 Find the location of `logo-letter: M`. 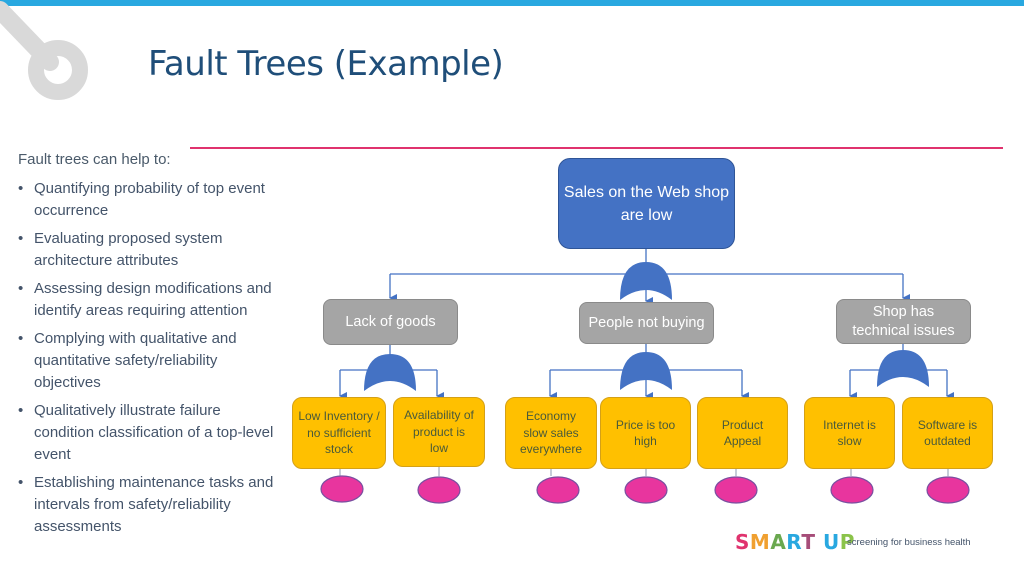

logo-letter: M is located at coordinates (760, 542).